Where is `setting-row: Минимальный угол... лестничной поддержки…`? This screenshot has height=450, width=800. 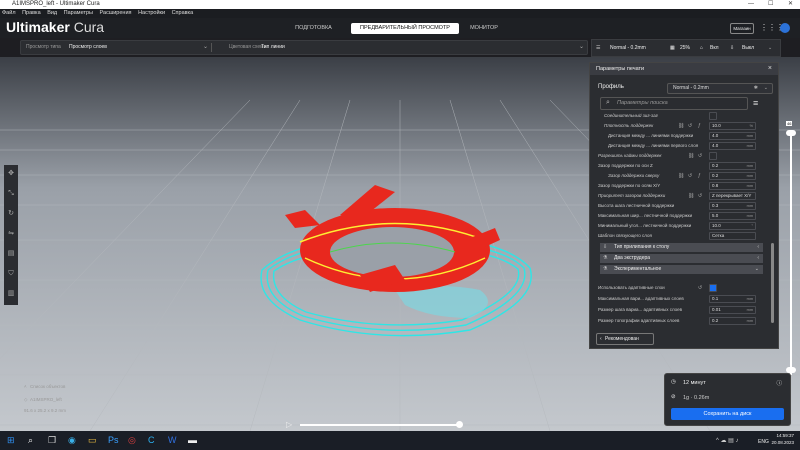 setting-row: Минимальный угол... лестничной поддержки… is located at coordinates (678, 226).